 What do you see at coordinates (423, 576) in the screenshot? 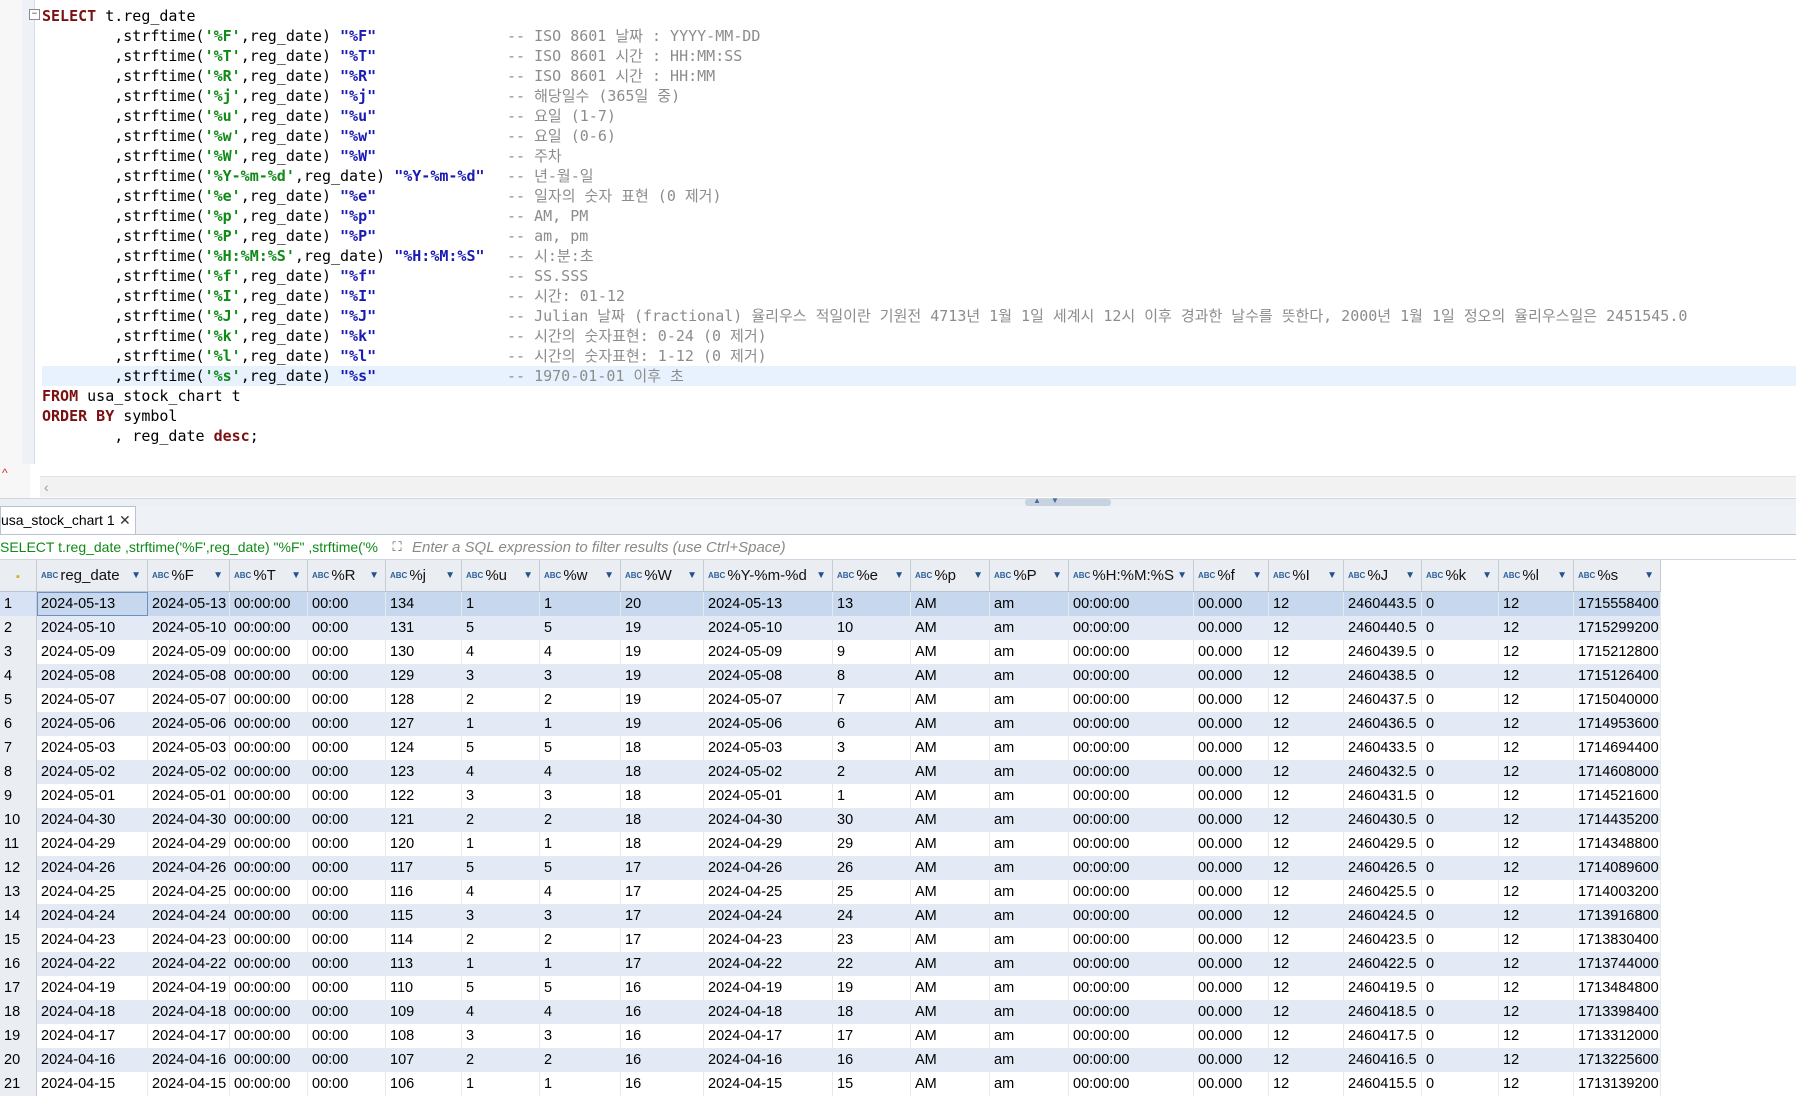
I see `column-header: ABC %j ▼` at bounding box center [423, 576].